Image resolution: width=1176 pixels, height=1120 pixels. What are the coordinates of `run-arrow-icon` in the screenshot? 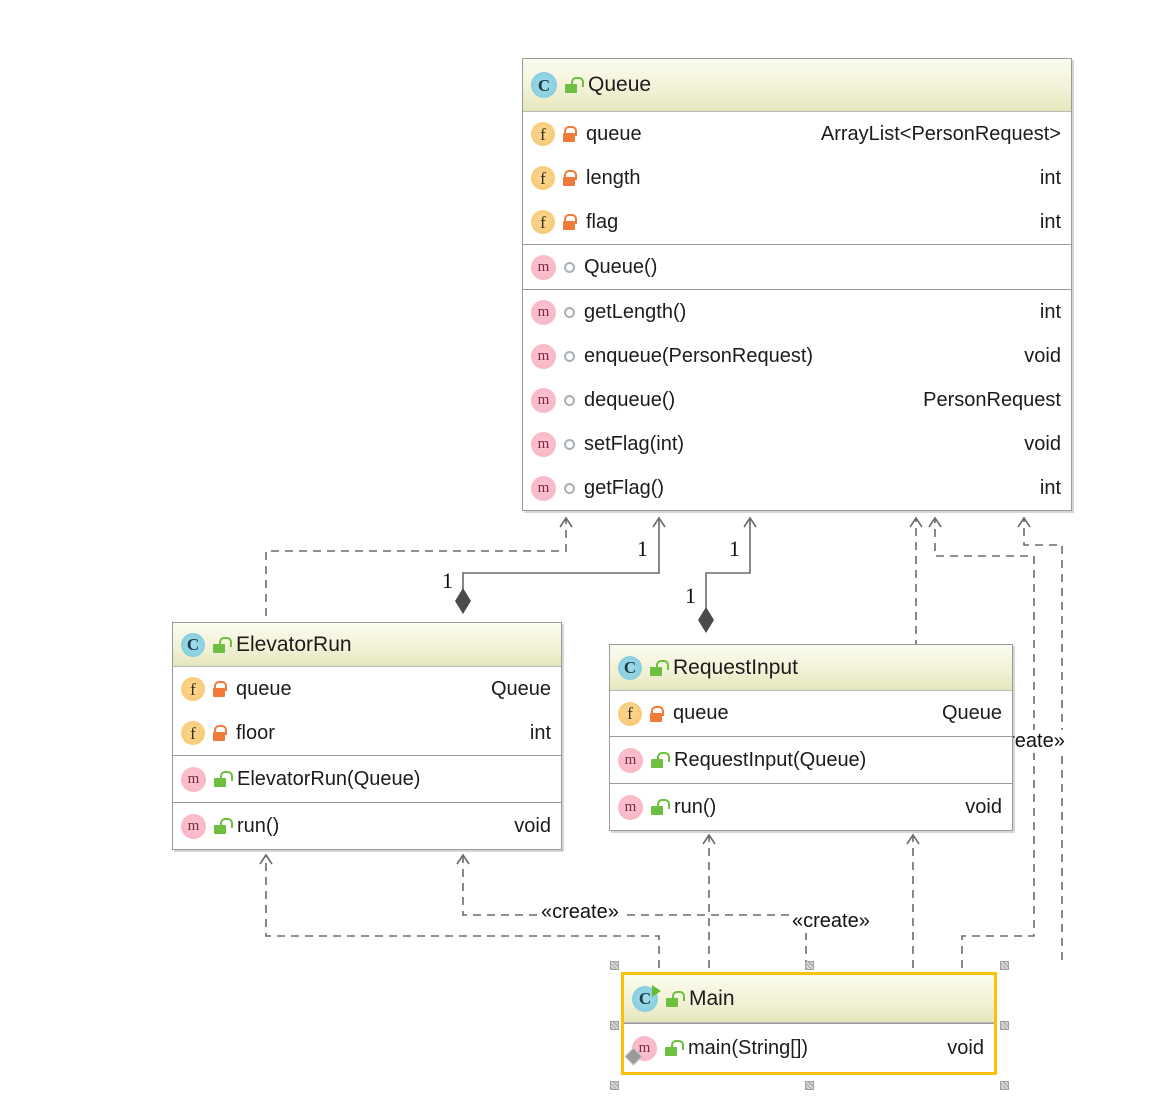 It's located at (656, 990).